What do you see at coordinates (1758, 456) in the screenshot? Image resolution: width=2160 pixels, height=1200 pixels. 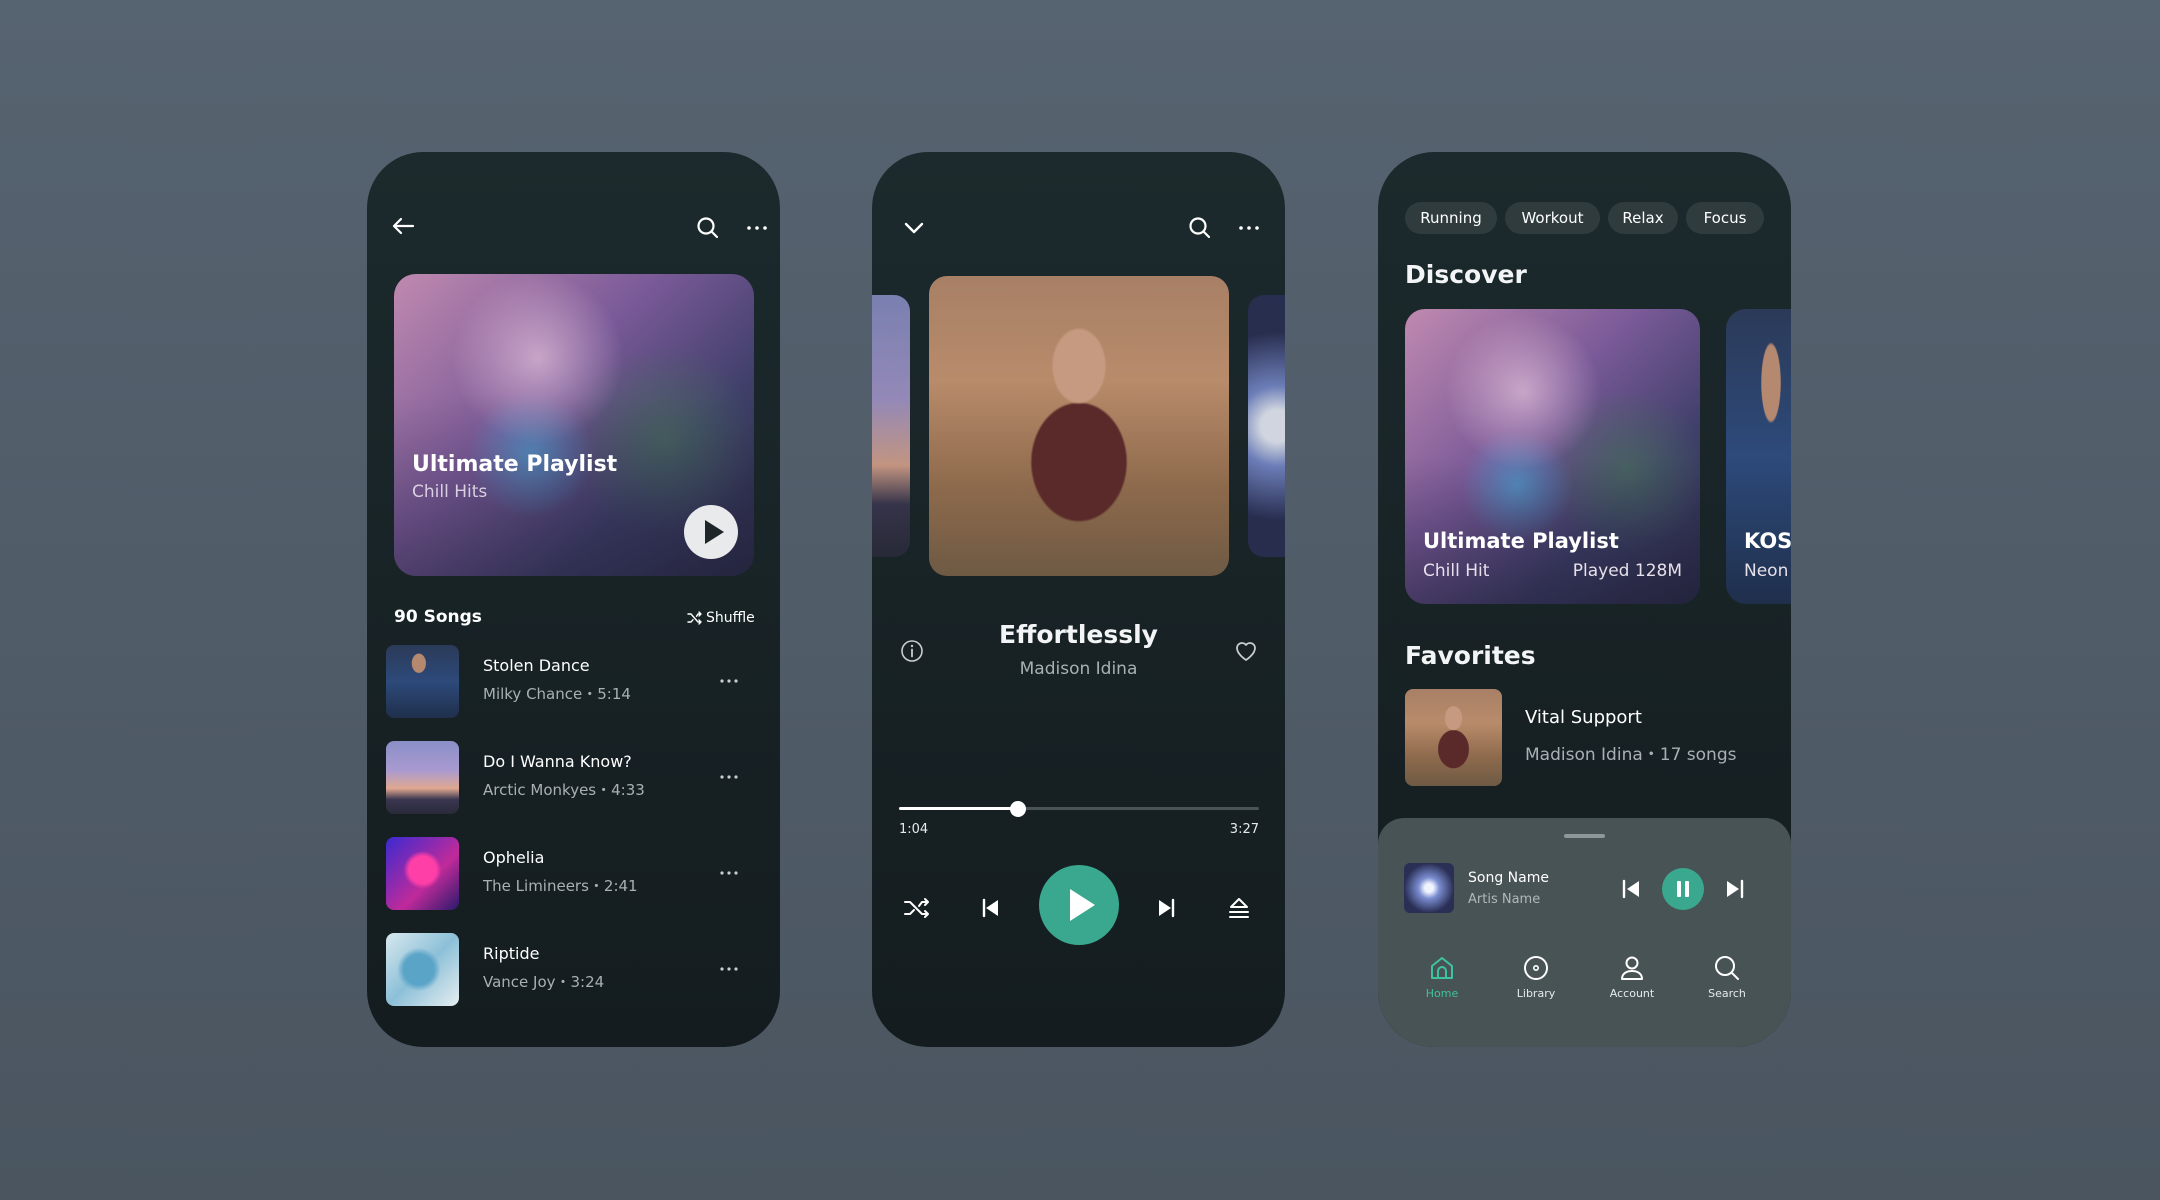 I see `discover-card: KOSI Neon` at bounding box center [1758, 456].